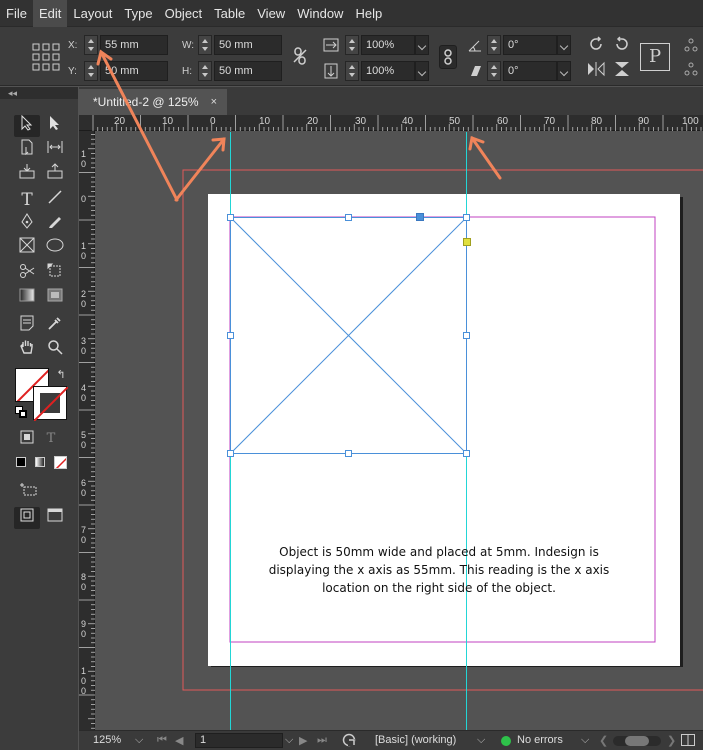 This screenshot has height=750, width=703. I want to click on line-tool-icon, so click(55, 200).